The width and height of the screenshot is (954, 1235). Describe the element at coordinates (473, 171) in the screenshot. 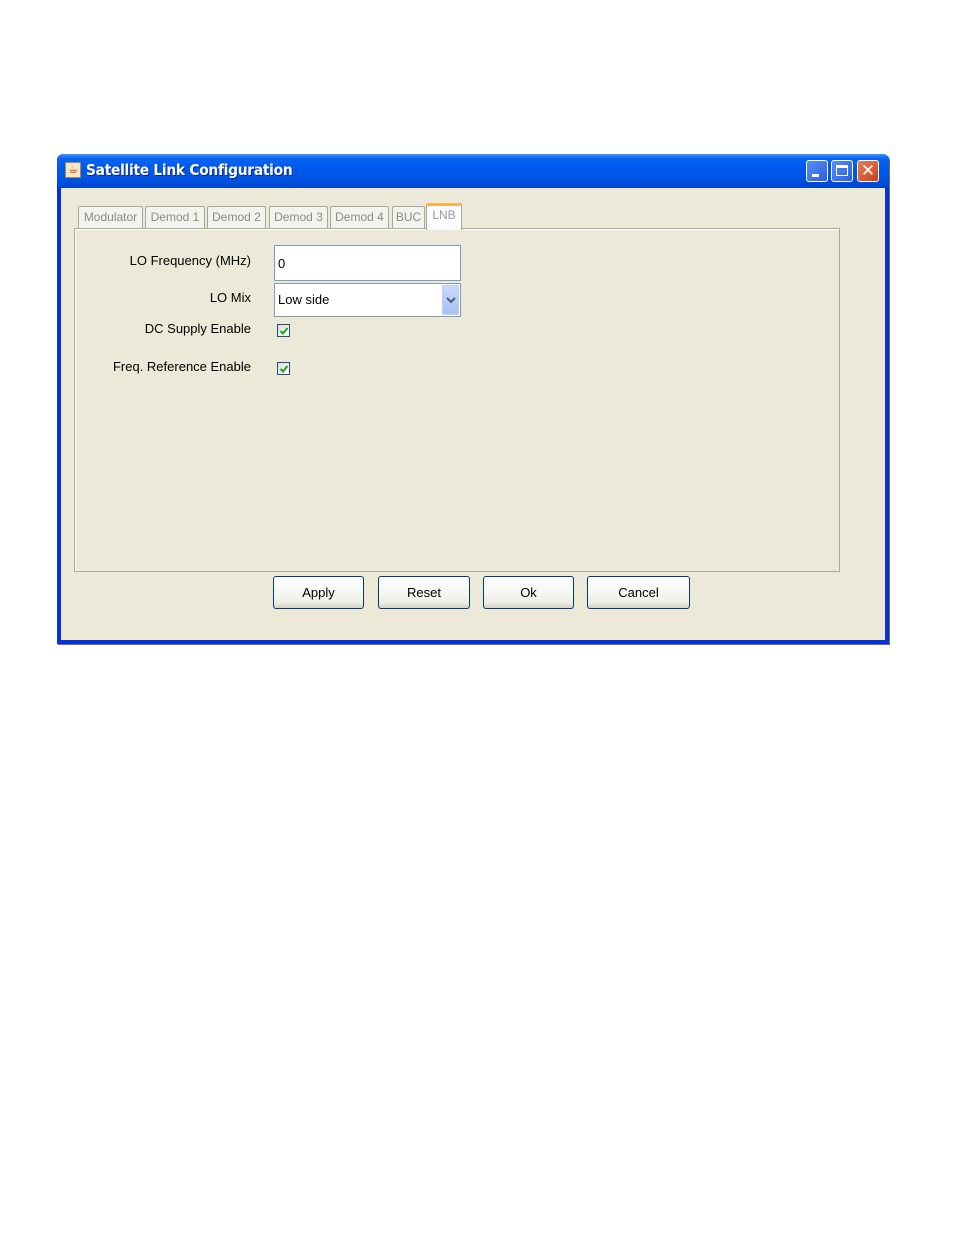

I see `title-bar: ☕ Satellite Link Configuration ✕` at that location.